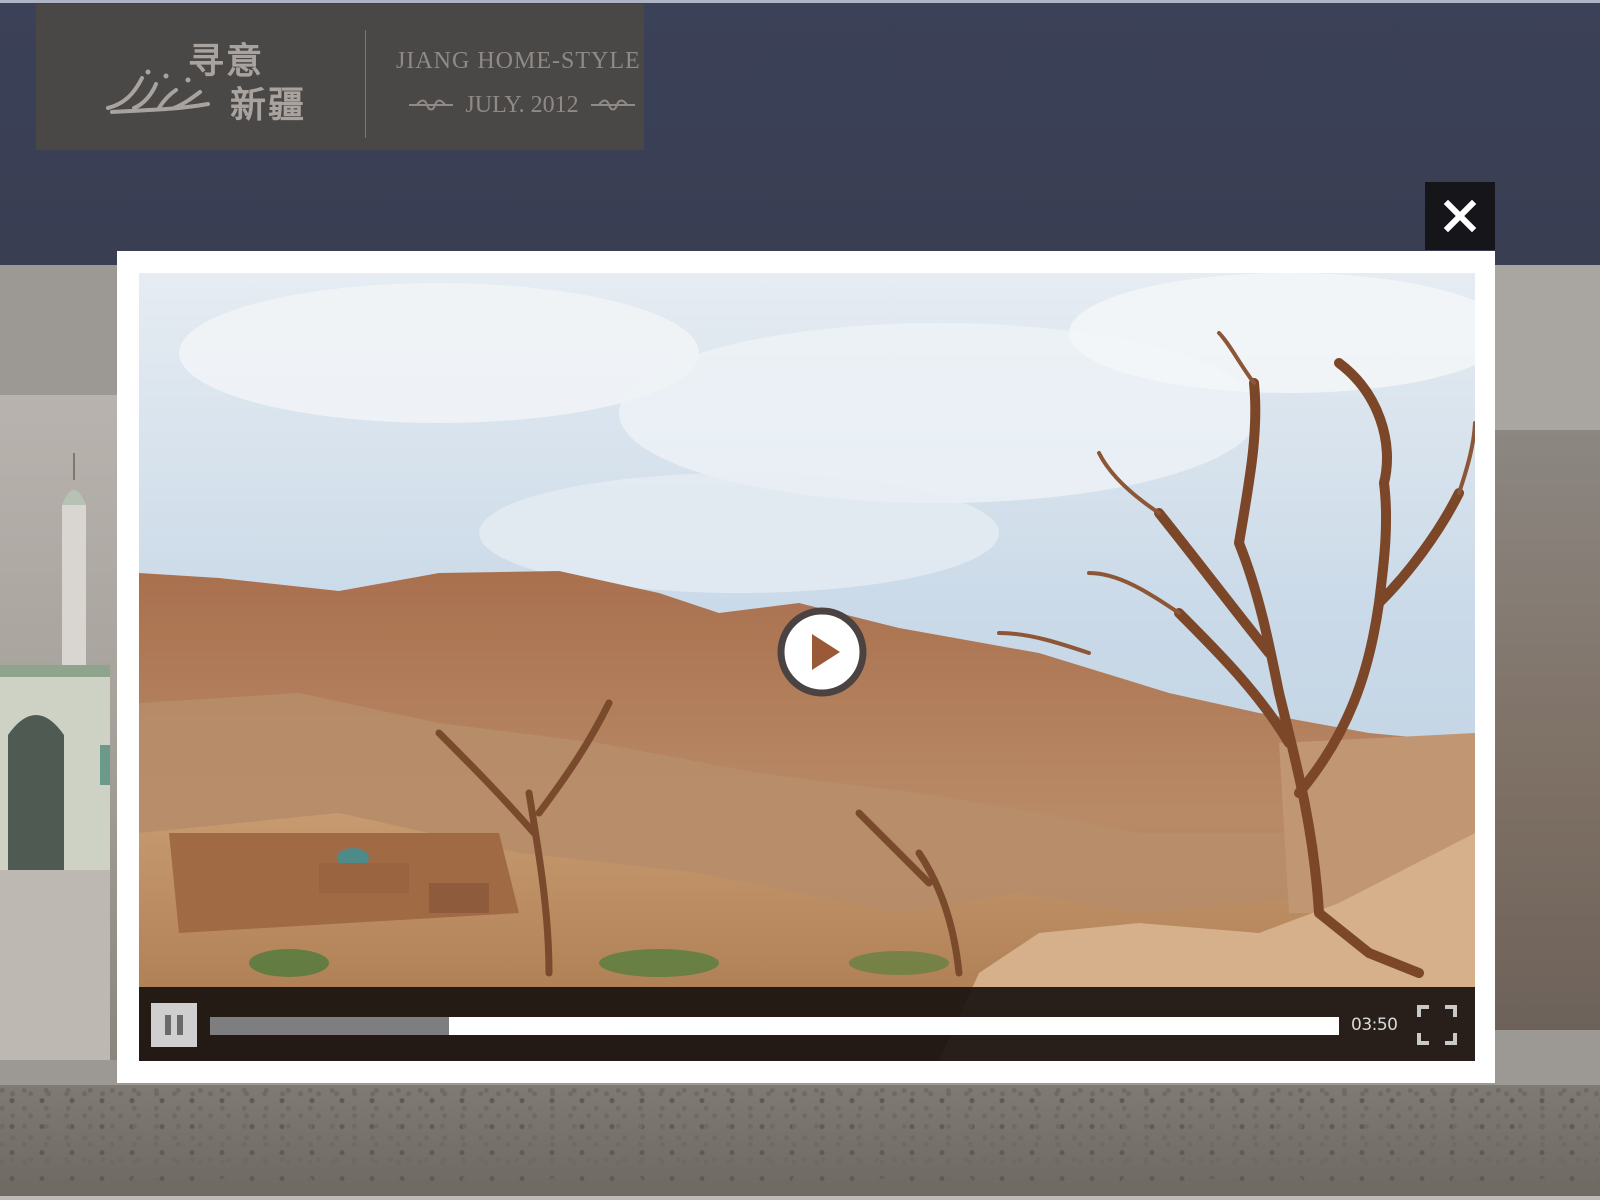  I want to click on backdrop-right-panel, so click(1547, 347).